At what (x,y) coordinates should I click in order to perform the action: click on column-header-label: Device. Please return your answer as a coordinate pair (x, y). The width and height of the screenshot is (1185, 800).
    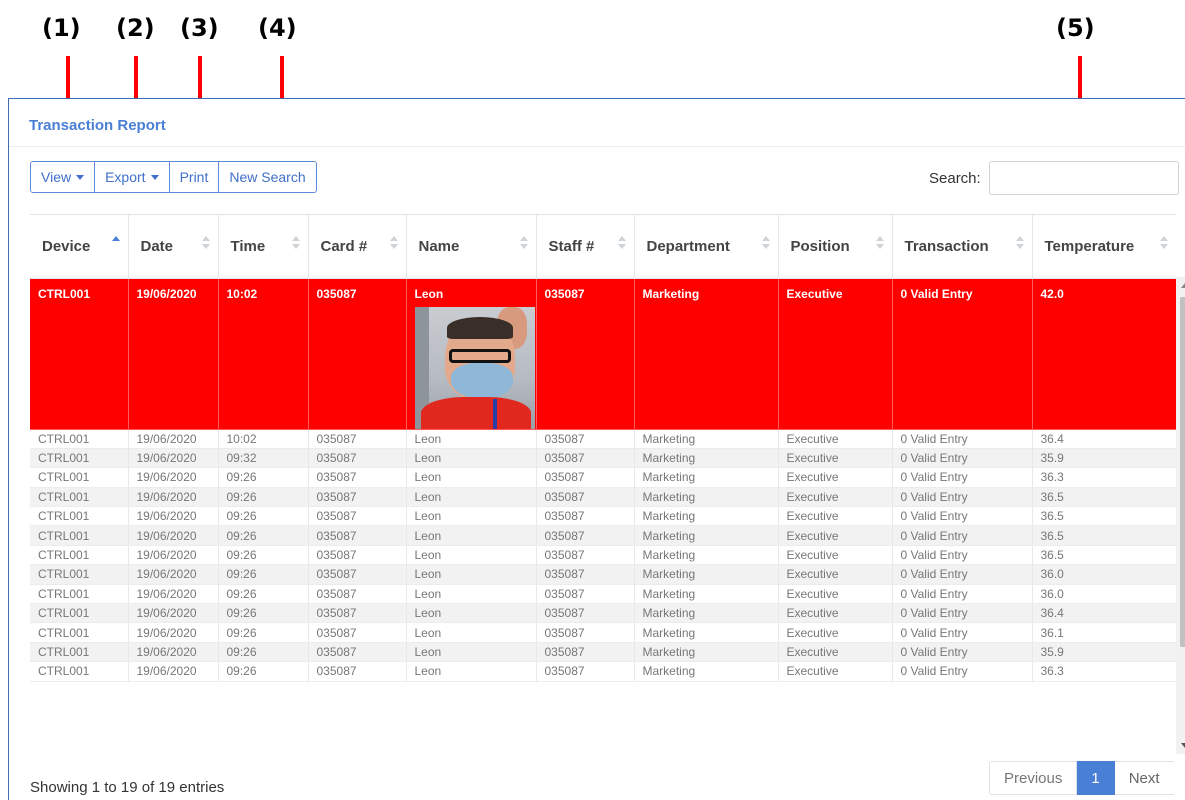
    Looking at the image, I should click on (66, 246).